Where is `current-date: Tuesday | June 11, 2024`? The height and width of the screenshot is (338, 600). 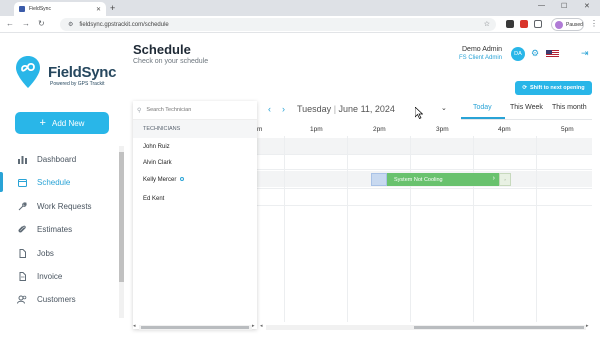 current-date: Tuesday | June 11, 2024 is located at coordinates (346, 109).